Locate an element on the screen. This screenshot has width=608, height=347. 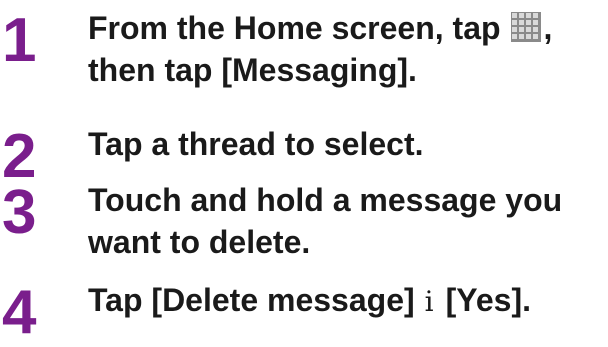
step-text-part: , is located at coordinates (548, 28).